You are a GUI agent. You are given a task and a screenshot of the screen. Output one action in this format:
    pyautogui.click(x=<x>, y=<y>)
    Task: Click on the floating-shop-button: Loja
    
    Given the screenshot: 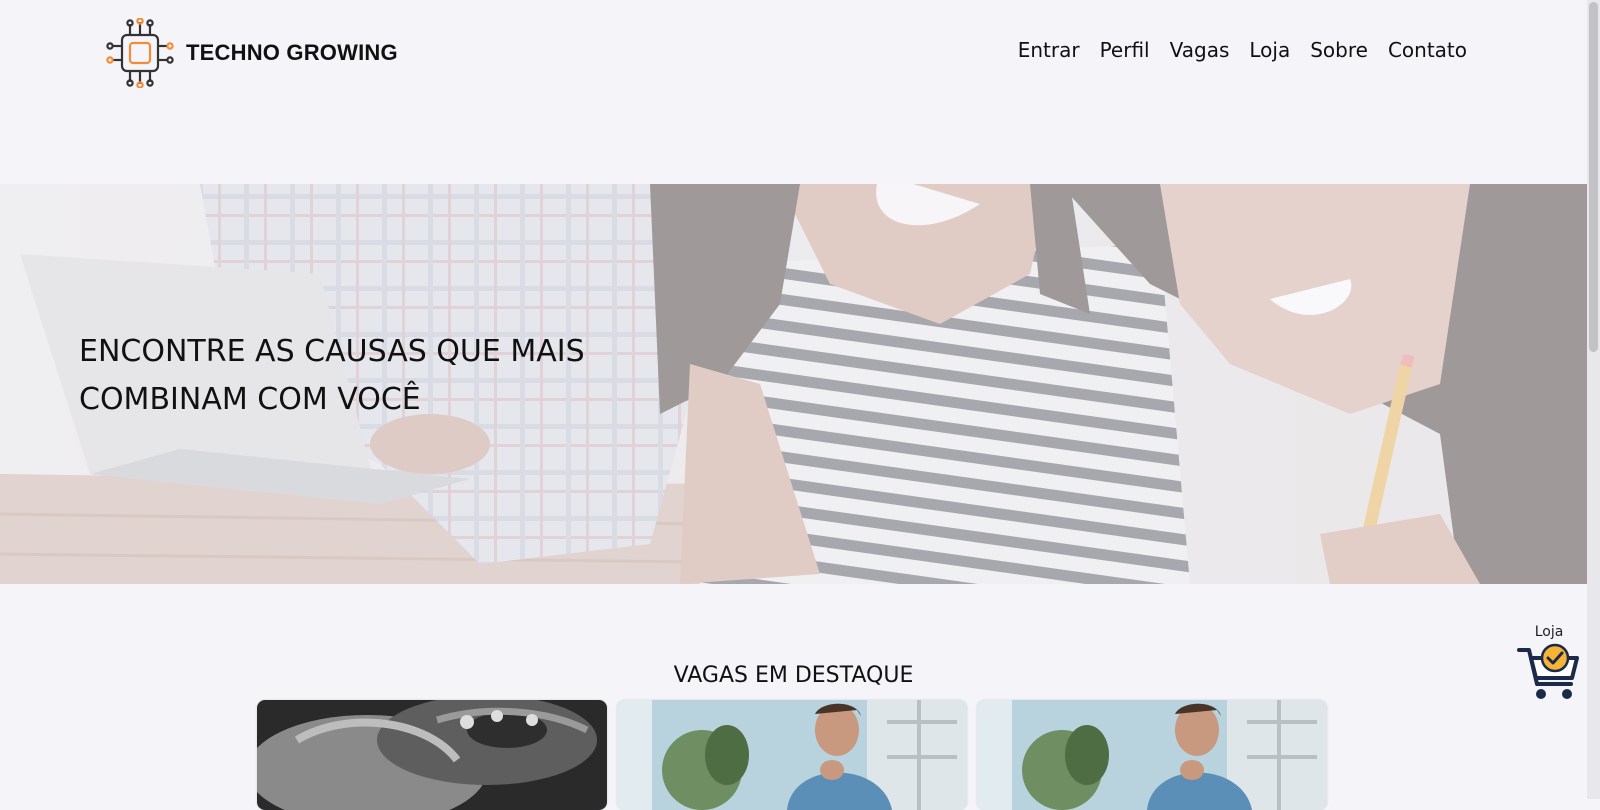 What is the action you would take?
    pyautogui.click(x=1549, y=665)
    